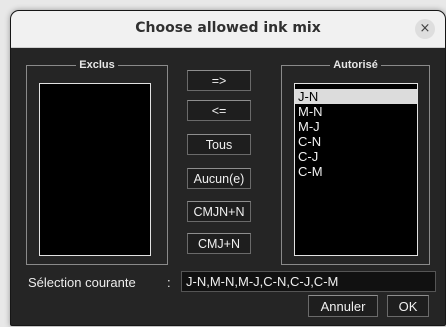 The image size is (446, 327). I want to click on cmjn-n-button: CMJN+N, so click(219, 211).